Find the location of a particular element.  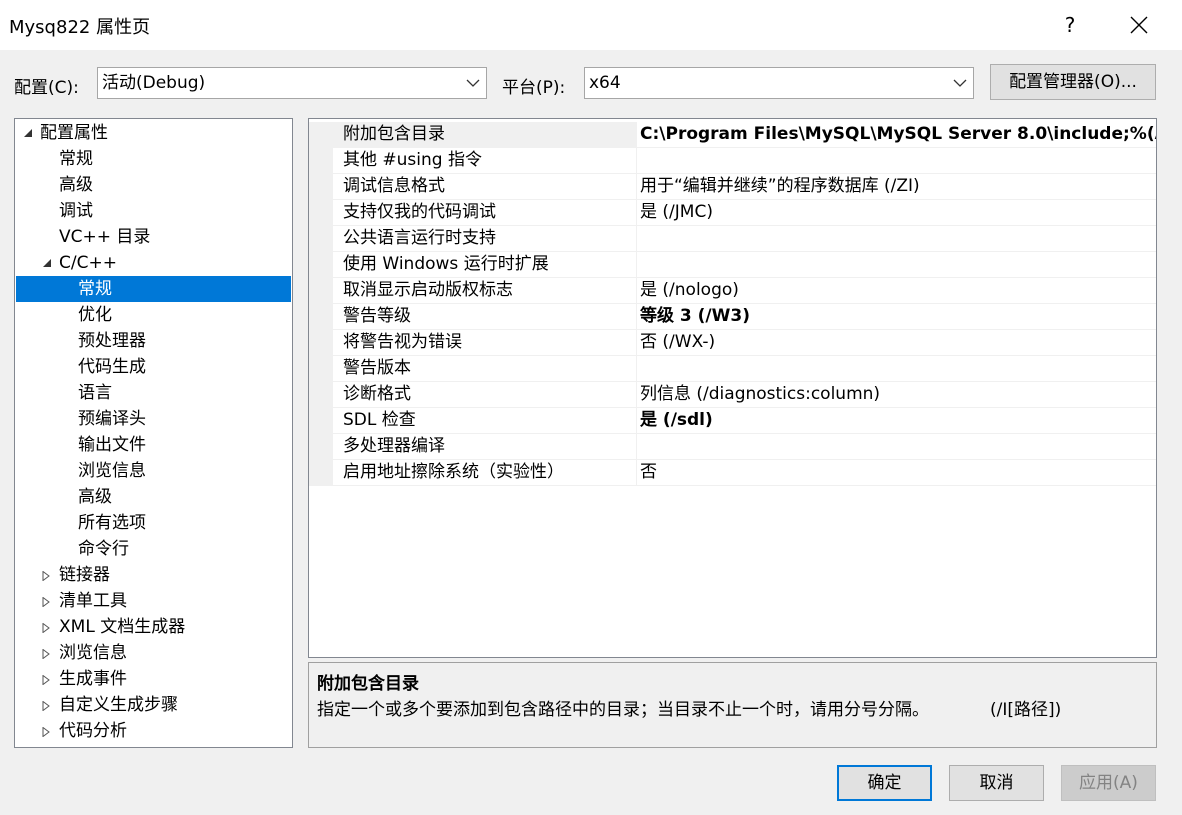

property-name: 警告等级 is located at coordinates (377, 316).